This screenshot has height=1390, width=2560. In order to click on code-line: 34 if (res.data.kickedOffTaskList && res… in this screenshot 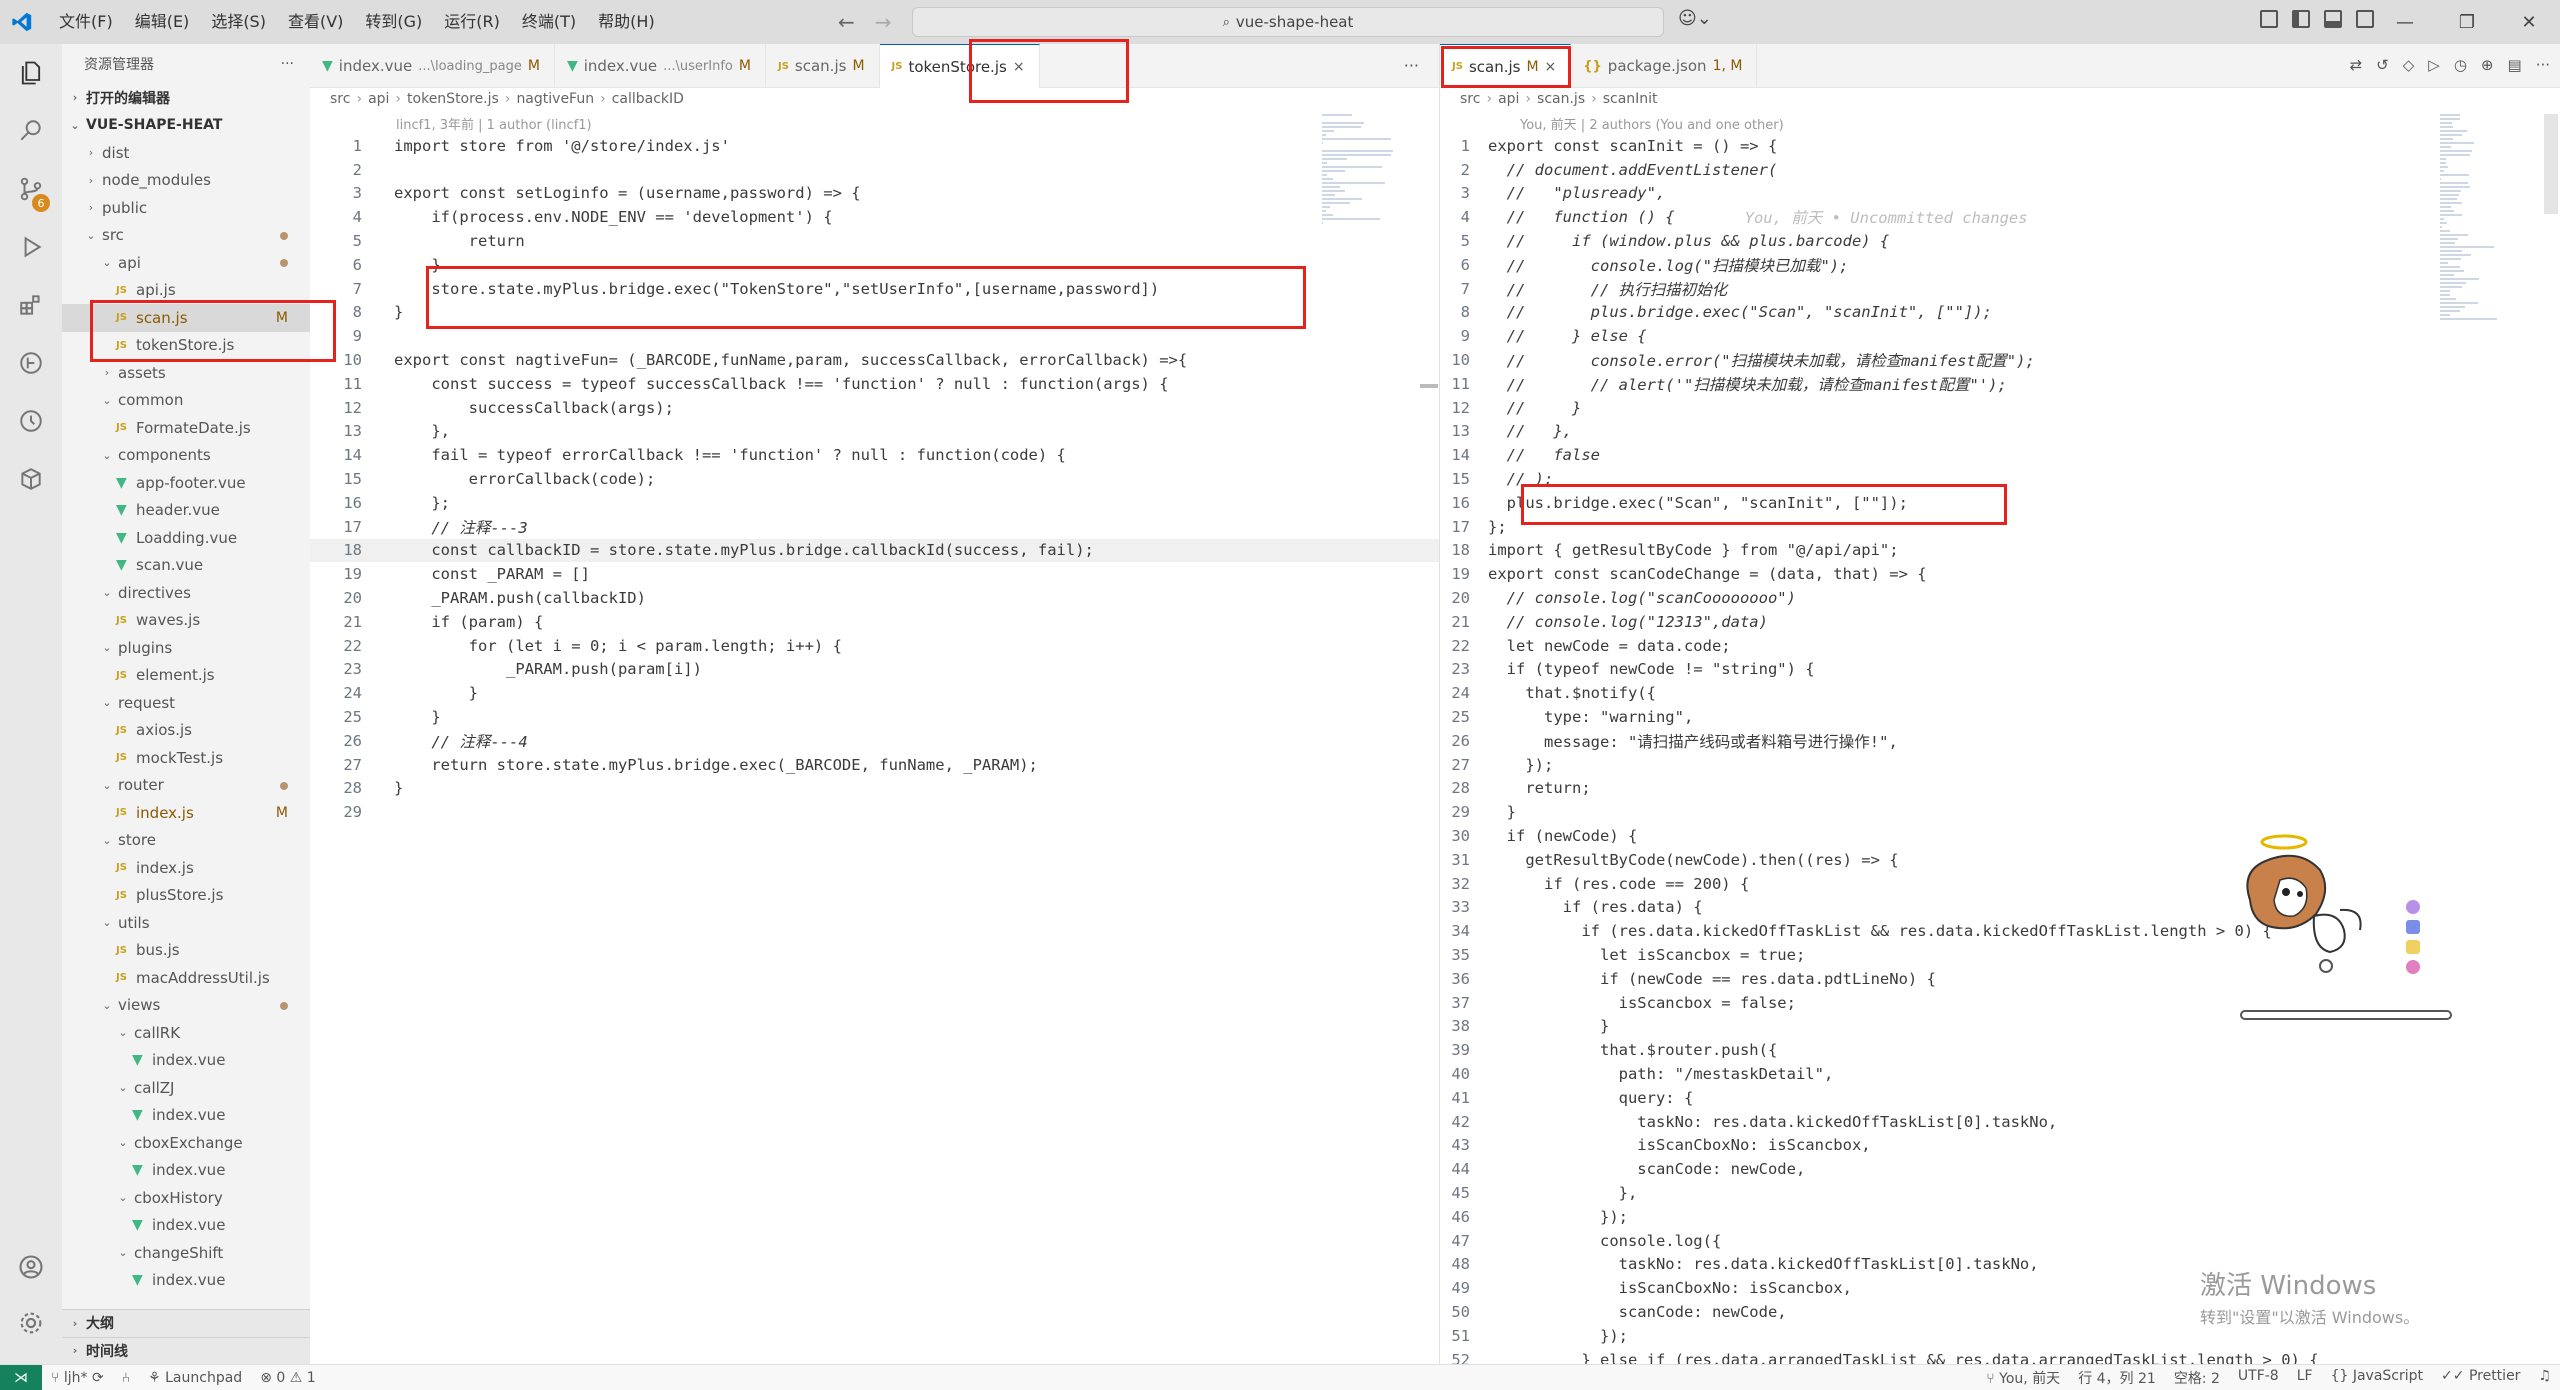, I will do `click(2000, 931)`.